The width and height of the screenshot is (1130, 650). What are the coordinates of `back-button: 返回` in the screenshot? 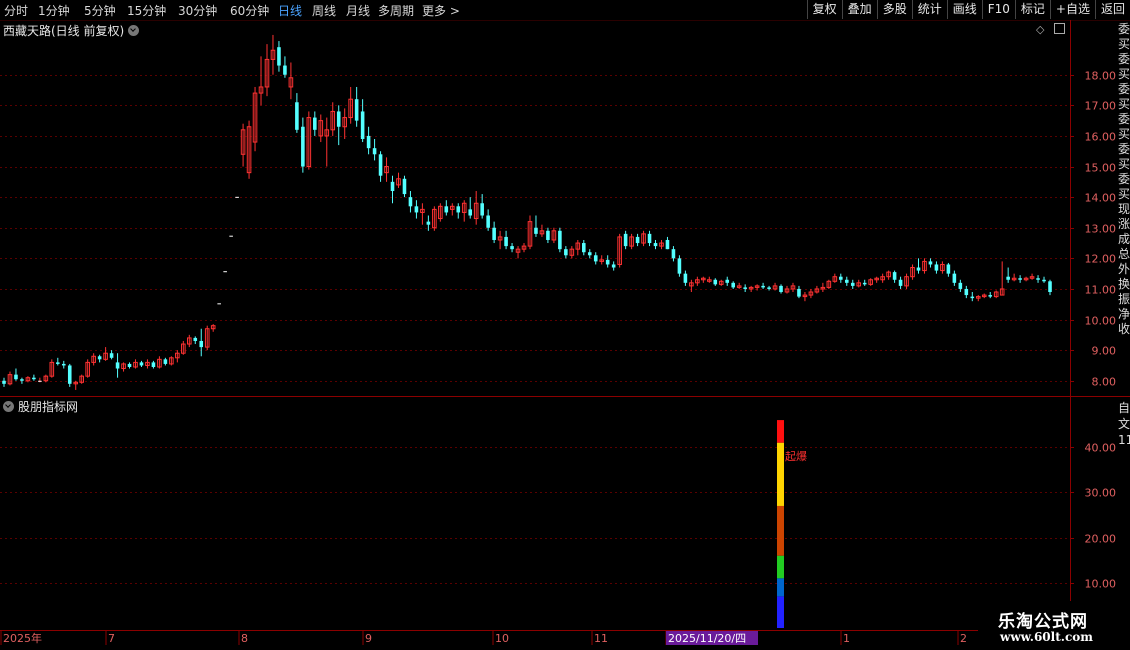 It's located at (1112, 9).